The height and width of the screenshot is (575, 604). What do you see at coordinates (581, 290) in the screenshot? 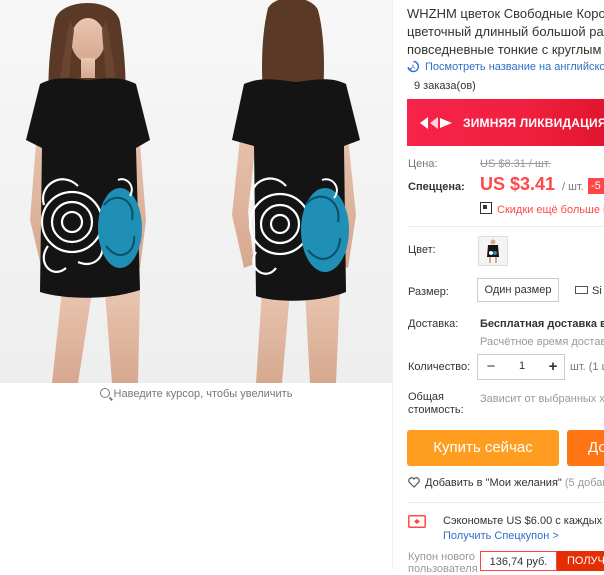
I see `ruler-icon` at bounding box center [581, 290].